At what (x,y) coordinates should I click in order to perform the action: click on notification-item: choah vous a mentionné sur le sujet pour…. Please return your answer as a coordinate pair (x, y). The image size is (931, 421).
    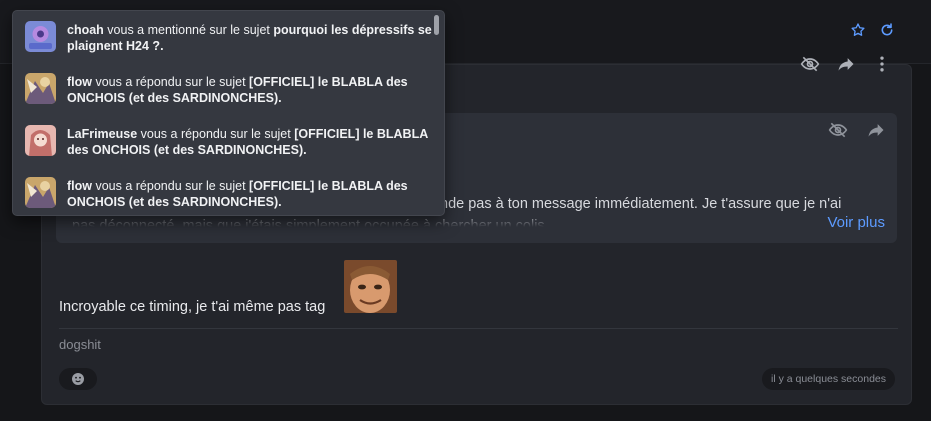
    Looking at the image, I should click on (223, 39).